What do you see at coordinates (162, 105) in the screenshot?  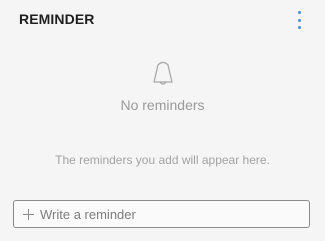 I see `empty-state-title: No reminders` at bounding box center [162, 105].